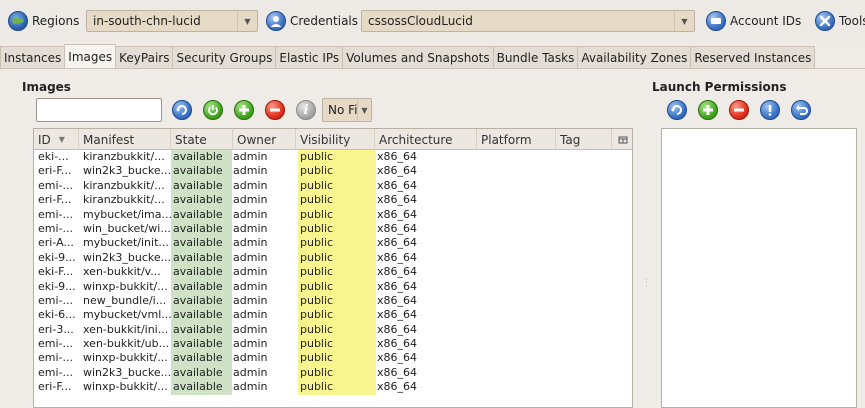 The image size is (865, 408). What do you see at coordinates (275, 110) in the screenshot?
I see `deregister-image-button` at bounding box center [275, 110].